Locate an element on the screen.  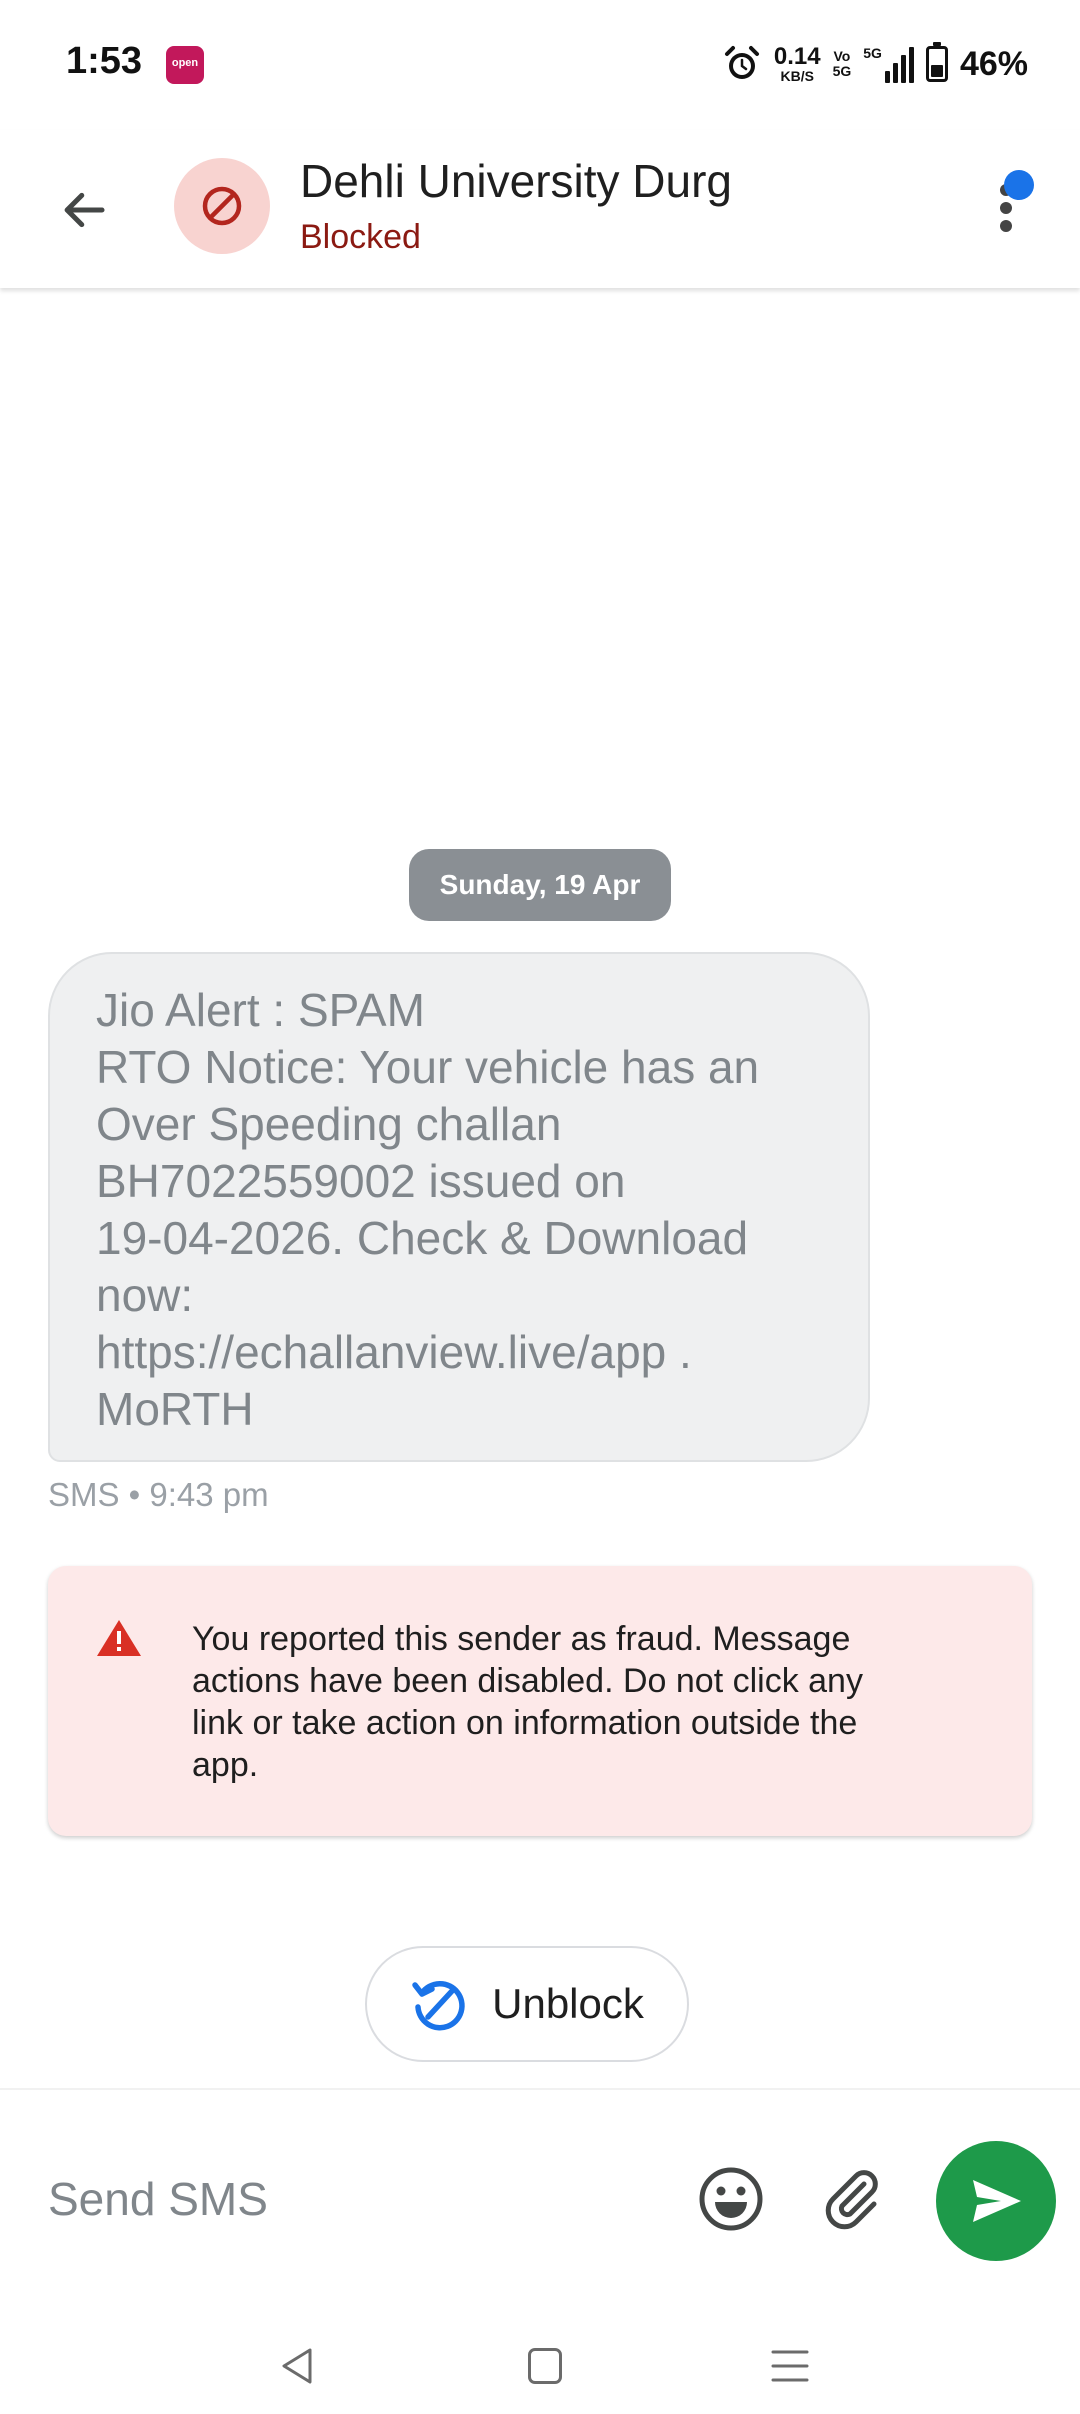
emoji-icon is located at coordinates (731, 2199).